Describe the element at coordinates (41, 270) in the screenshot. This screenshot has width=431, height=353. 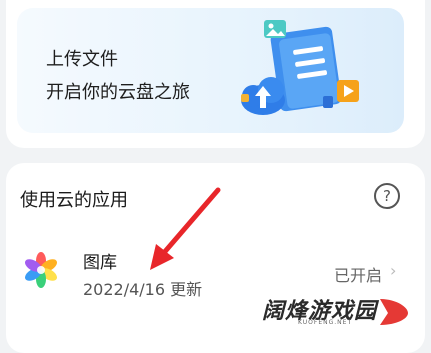
I see `gallery-flower-icon` at that location.